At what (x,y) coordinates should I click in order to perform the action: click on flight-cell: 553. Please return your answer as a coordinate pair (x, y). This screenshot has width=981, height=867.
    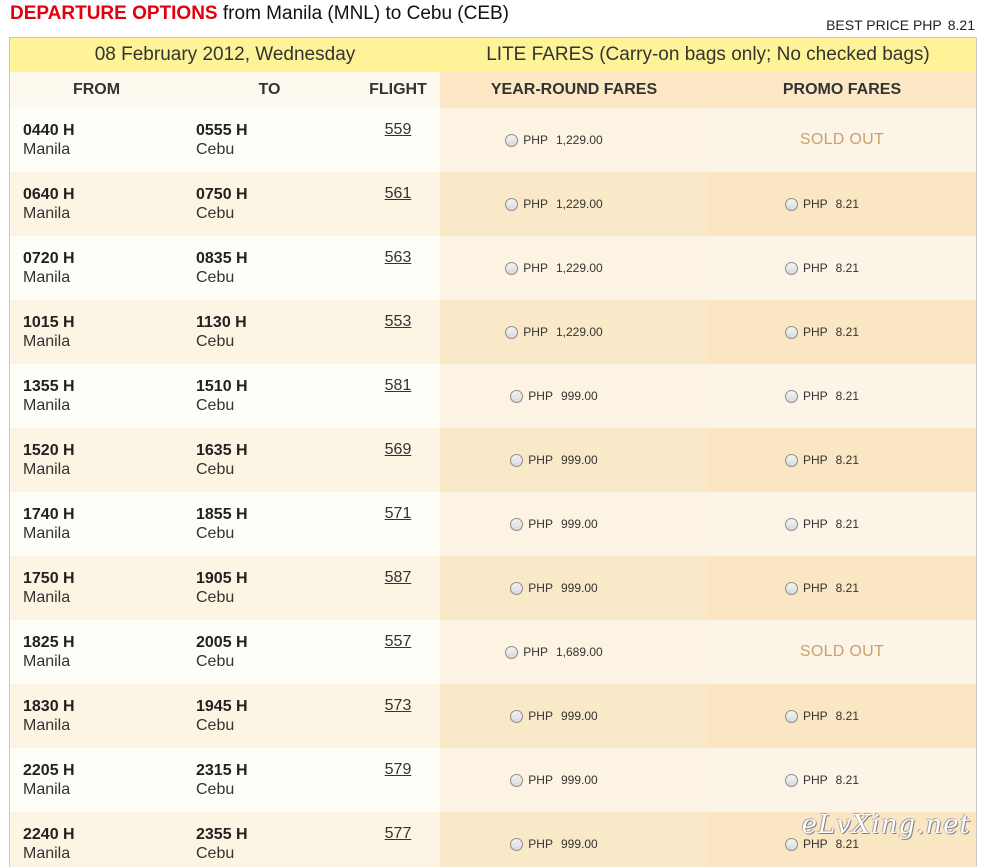
    Looking at the image, I should click on (398, 332).